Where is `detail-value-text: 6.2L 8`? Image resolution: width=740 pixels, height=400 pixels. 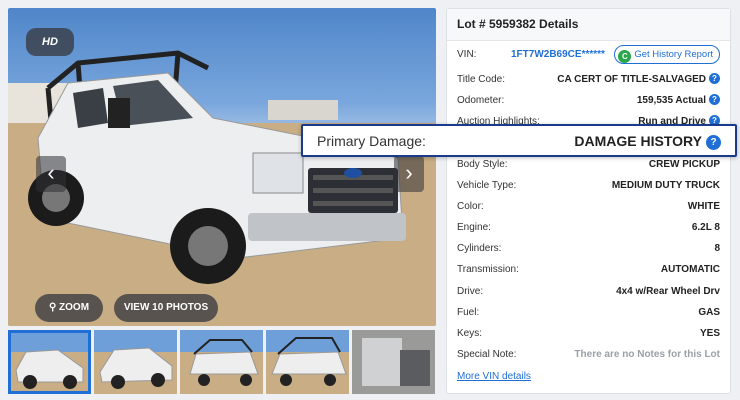 detail-value-text: 6.2L 8 is located at coordinates (705, 228).